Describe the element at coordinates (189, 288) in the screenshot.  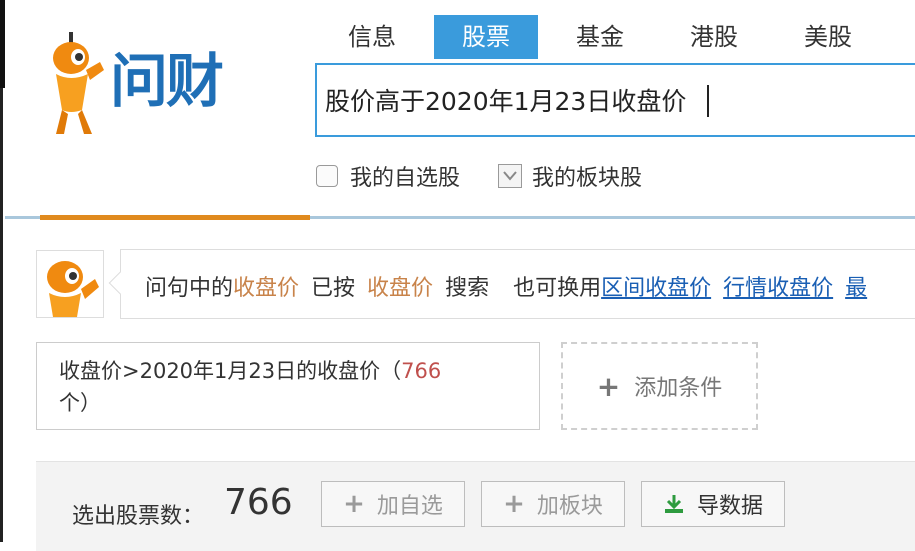
I see `notice-prefix: 问句中的` at that location.